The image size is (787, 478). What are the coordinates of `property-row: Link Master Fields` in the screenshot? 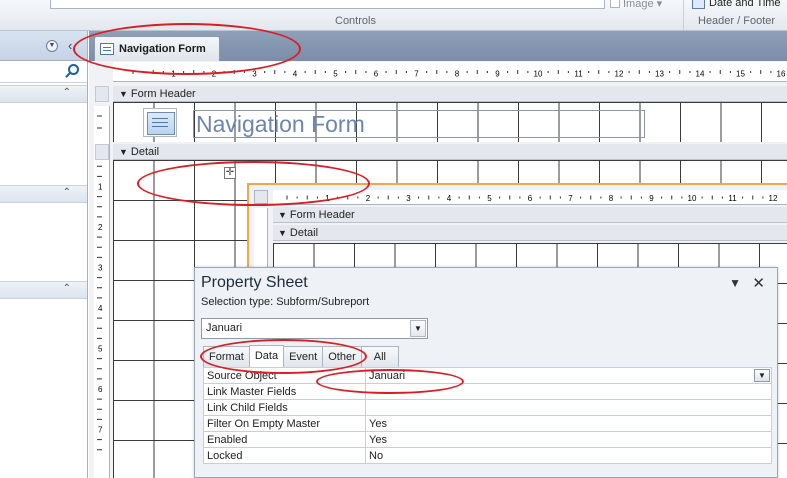 It's located at (487, 391).